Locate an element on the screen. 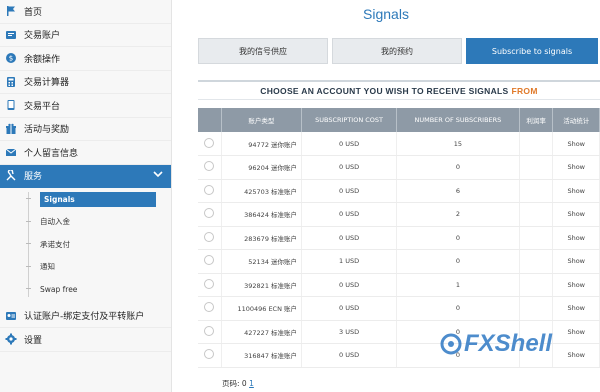 This screenshot has width=600, height=392. table-row: 425703 标准账户 0 USD 6 Show is located at coordinates (399, 191).